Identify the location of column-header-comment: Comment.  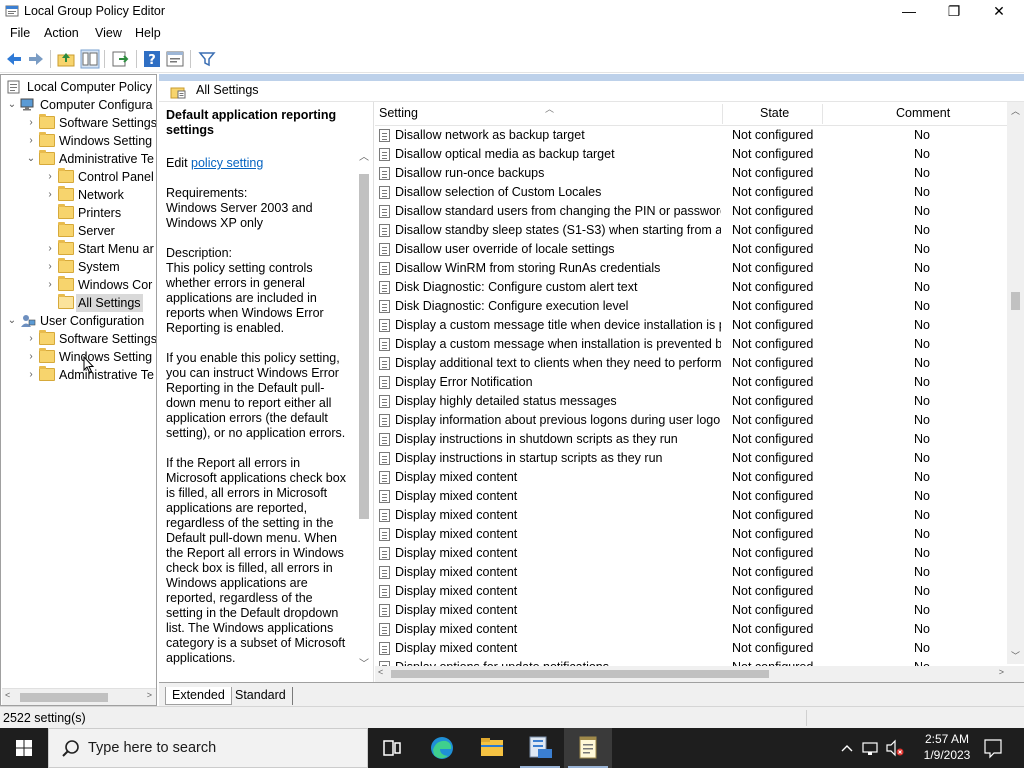
(923, 113).